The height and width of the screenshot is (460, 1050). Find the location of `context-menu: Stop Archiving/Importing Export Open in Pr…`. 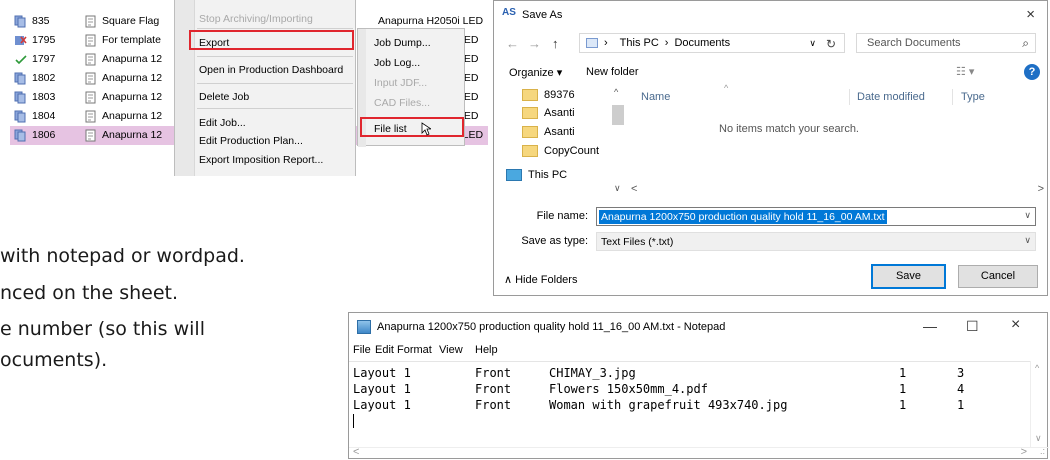

context-menu: Stop Archiving/Importing Export Open in Pr… is located at coordinates (265, 88).